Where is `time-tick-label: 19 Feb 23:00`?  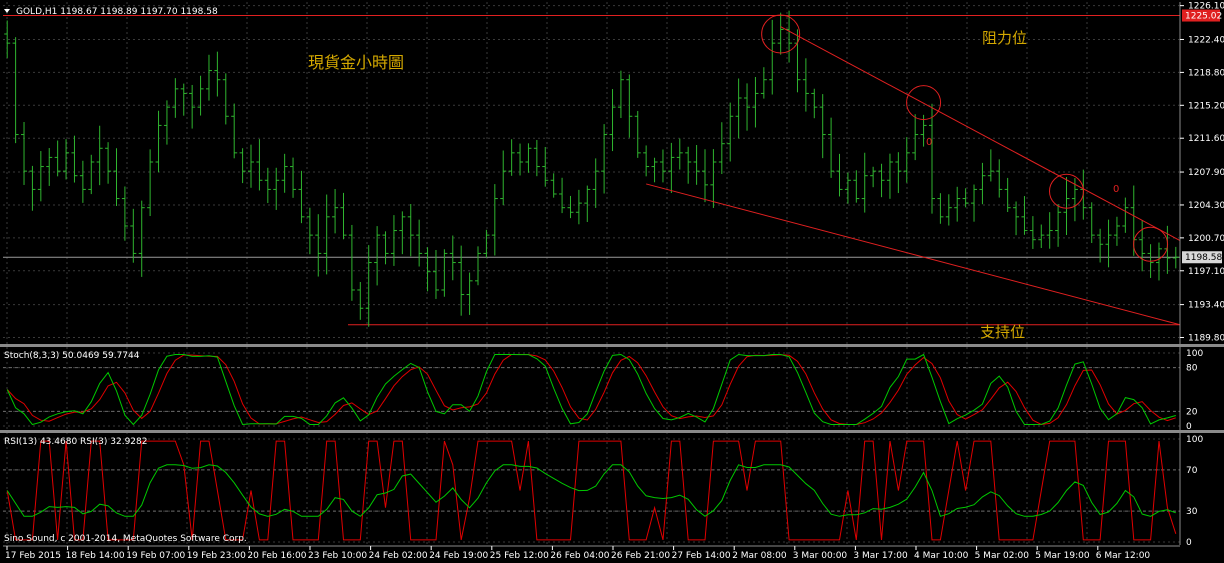
time-tick-label: 19 Feb 23:00 is located at coordinates (216, 556).